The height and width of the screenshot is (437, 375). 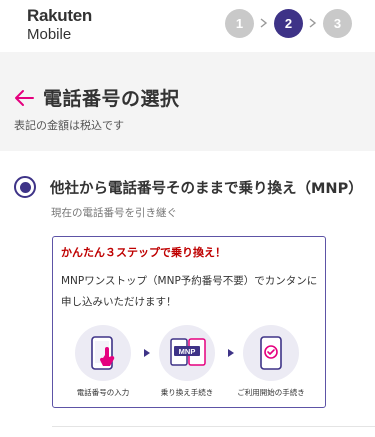 What do you see at coordinates (239, 23) in the screenshot?
I see `step-1: 1` at bounding box center [239, 23].